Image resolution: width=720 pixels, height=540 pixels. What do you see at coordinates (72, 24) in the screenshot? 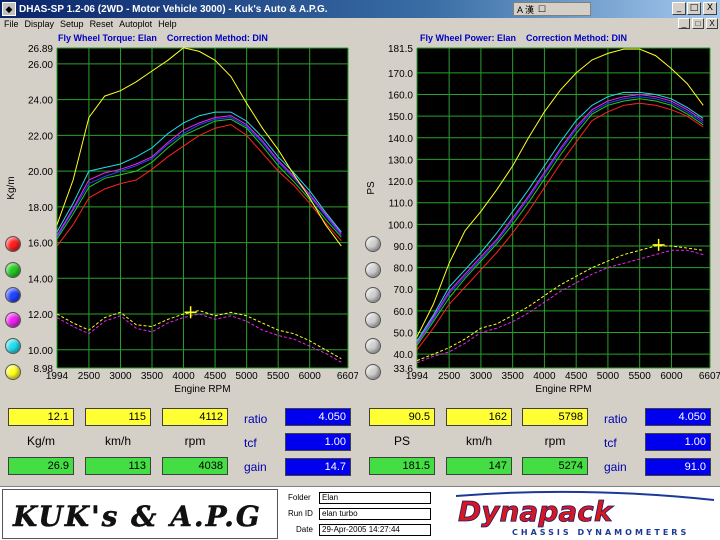
I see `menu-setup: Setup` at bounding box center [72, 24].